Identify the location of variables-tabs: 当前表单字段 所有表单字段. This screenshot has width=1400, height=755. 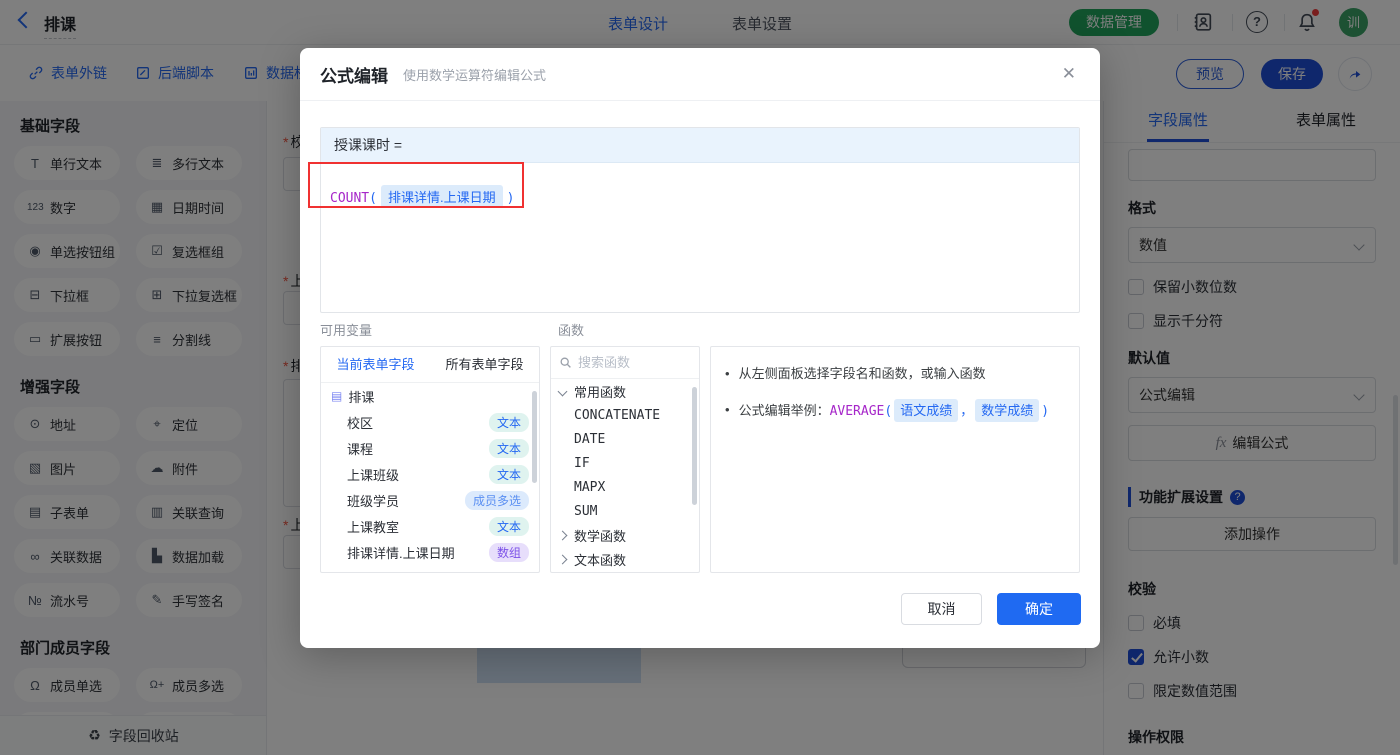
(430, 365).